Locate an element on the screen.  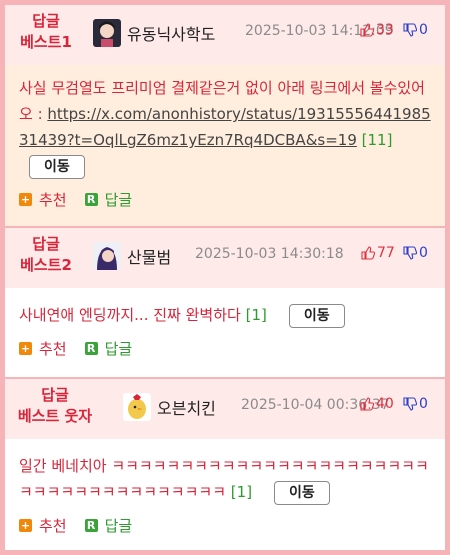
rank-label: 답글 베스트1 is located at coordinates (46, 32).